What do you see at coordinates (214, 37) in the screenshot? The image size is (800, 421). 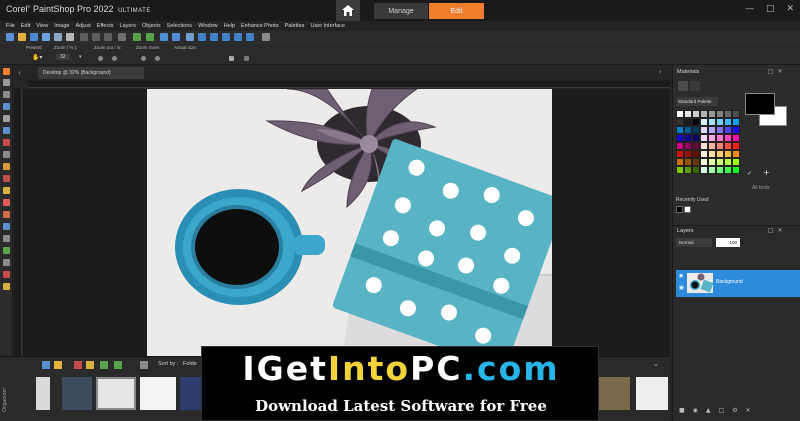 I see `rotate-icon` at bounding box center [214, 37].